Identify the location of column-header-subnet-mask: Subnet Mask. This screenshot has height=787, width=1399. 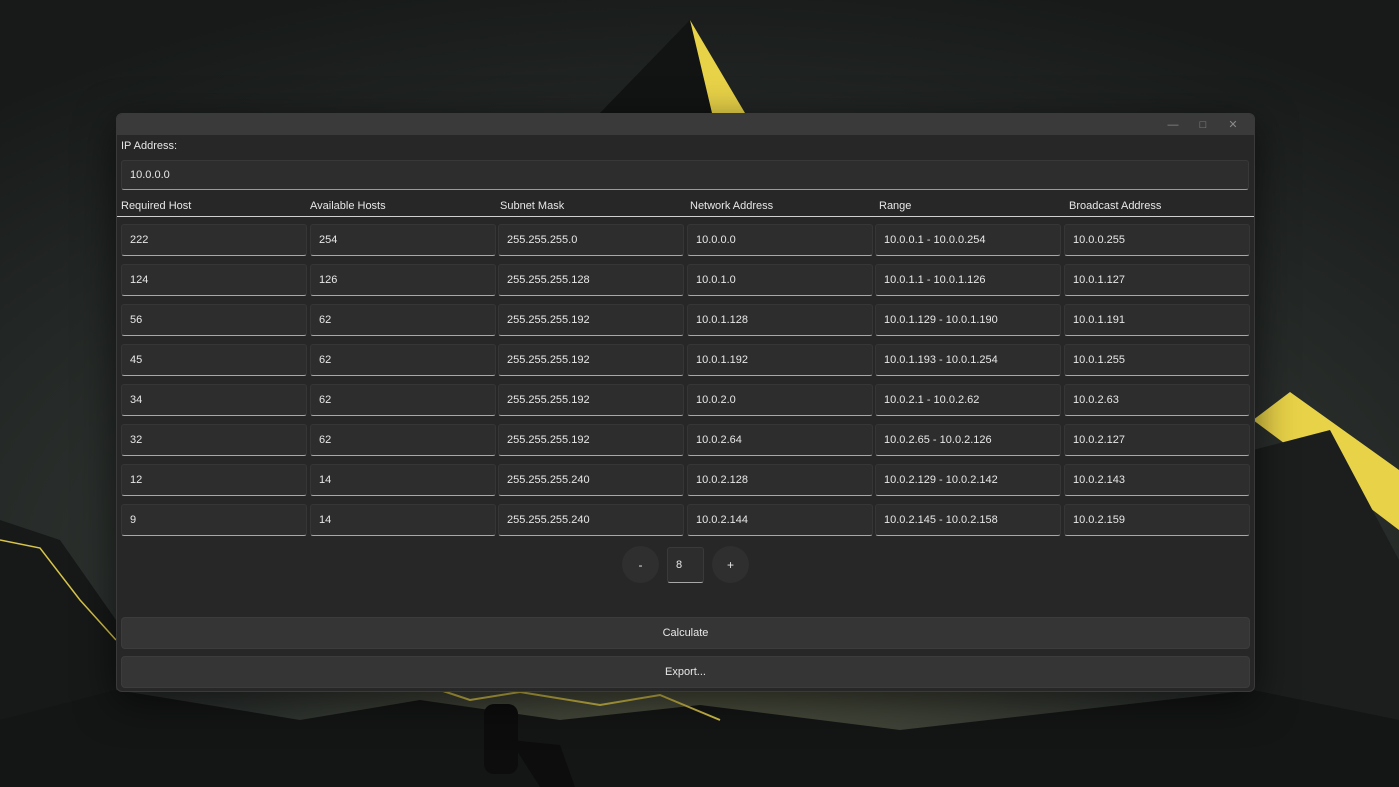
(532, 206).